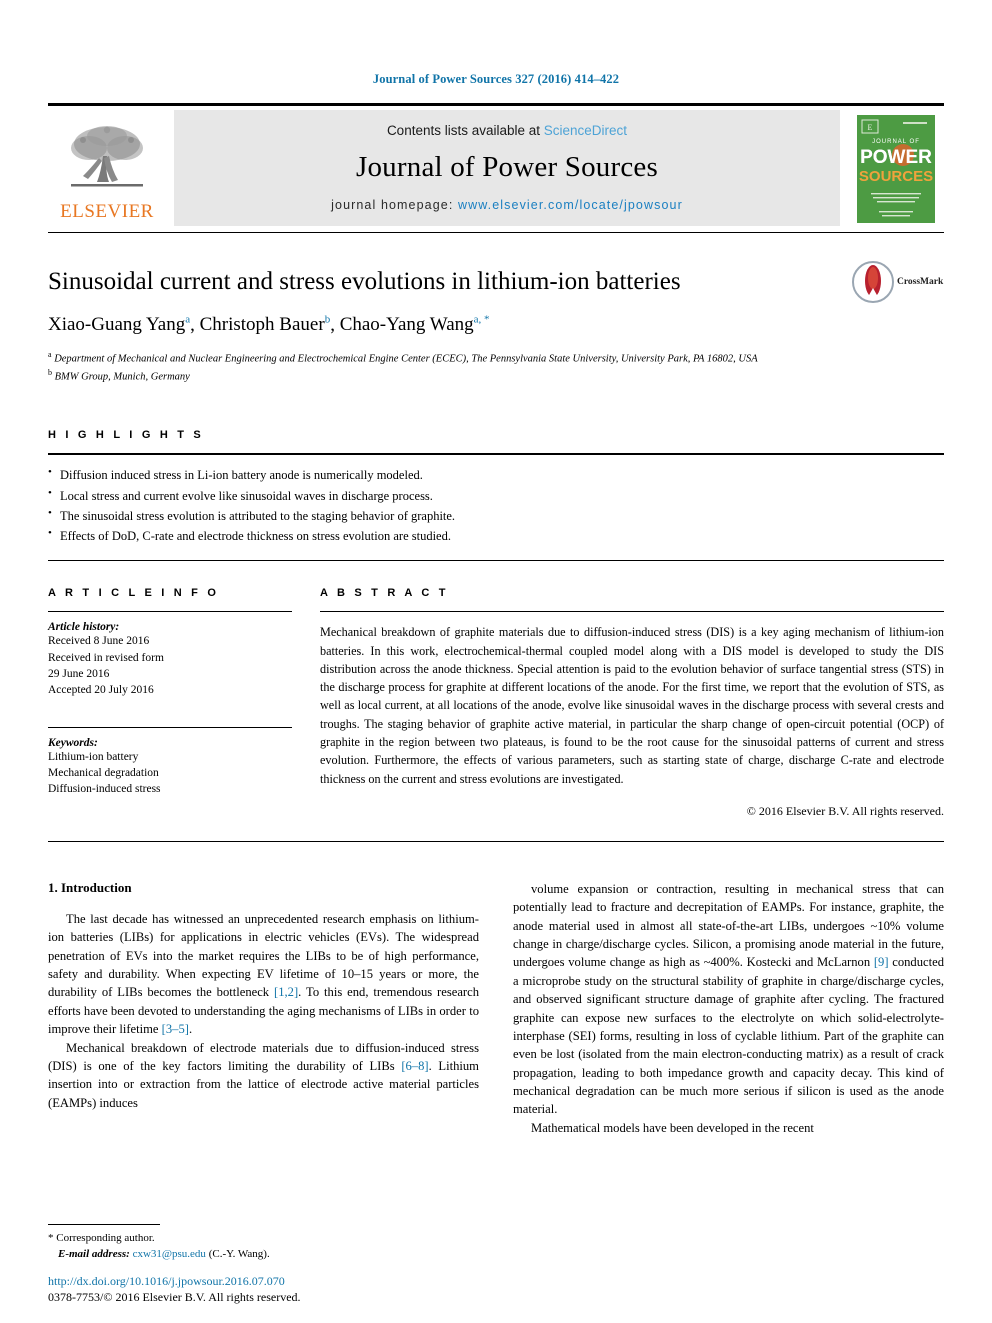  I want to click on author-1: Xiao-Guang Yanga, so click(119, 324).